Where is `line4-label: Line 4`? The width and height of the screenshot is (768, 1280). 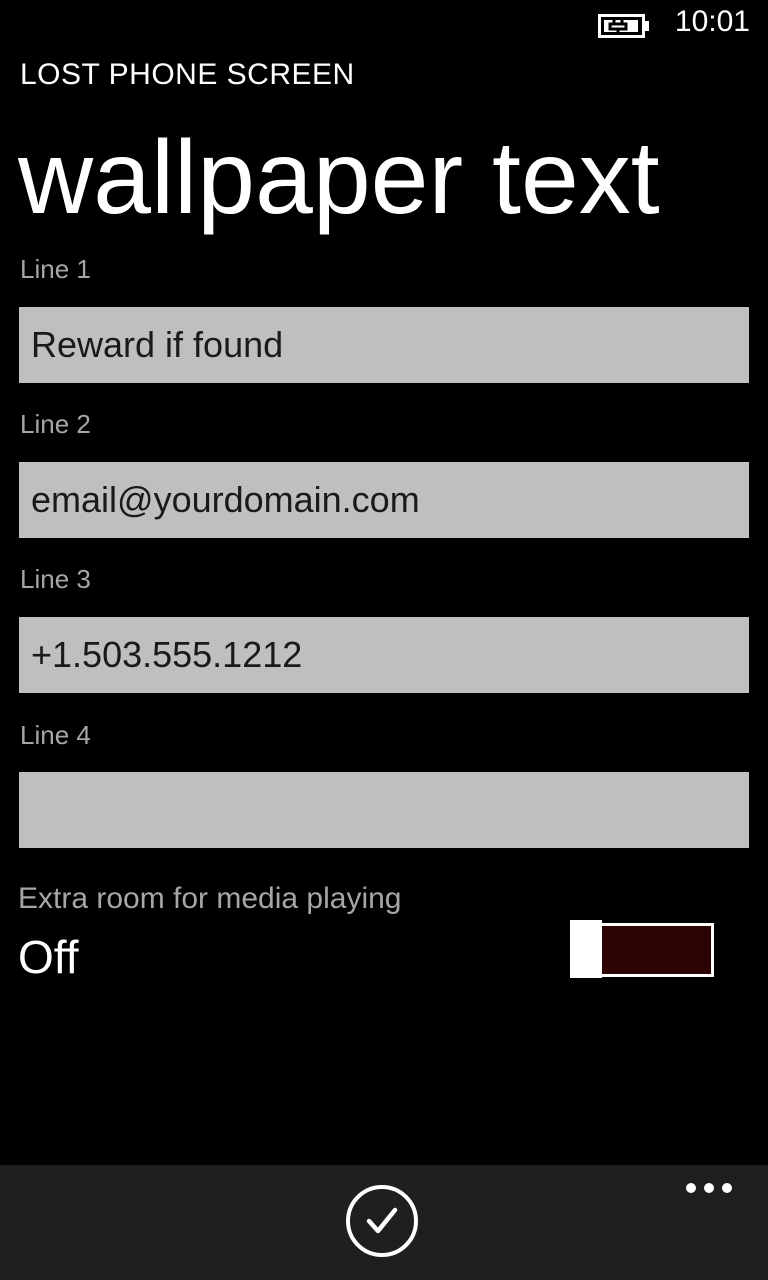 line4-label: Line 4 is located at coordinates (55, 735).